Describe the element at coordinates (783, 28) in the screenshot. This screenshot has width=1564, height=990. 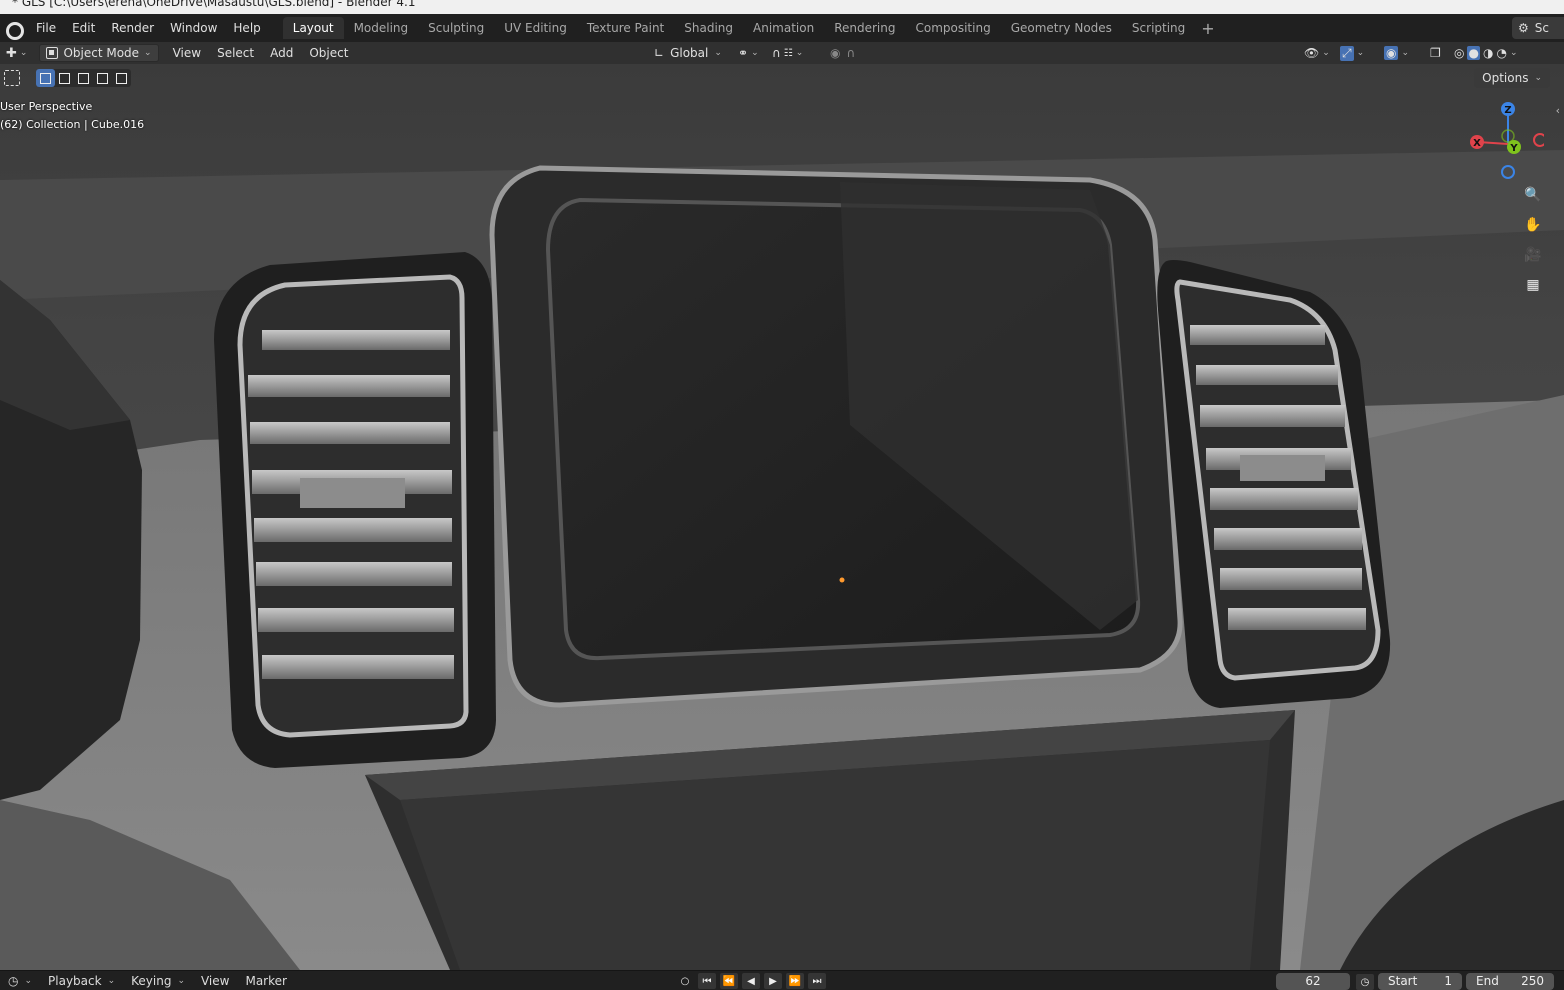
I see `tab-animation: Animation` at that location.